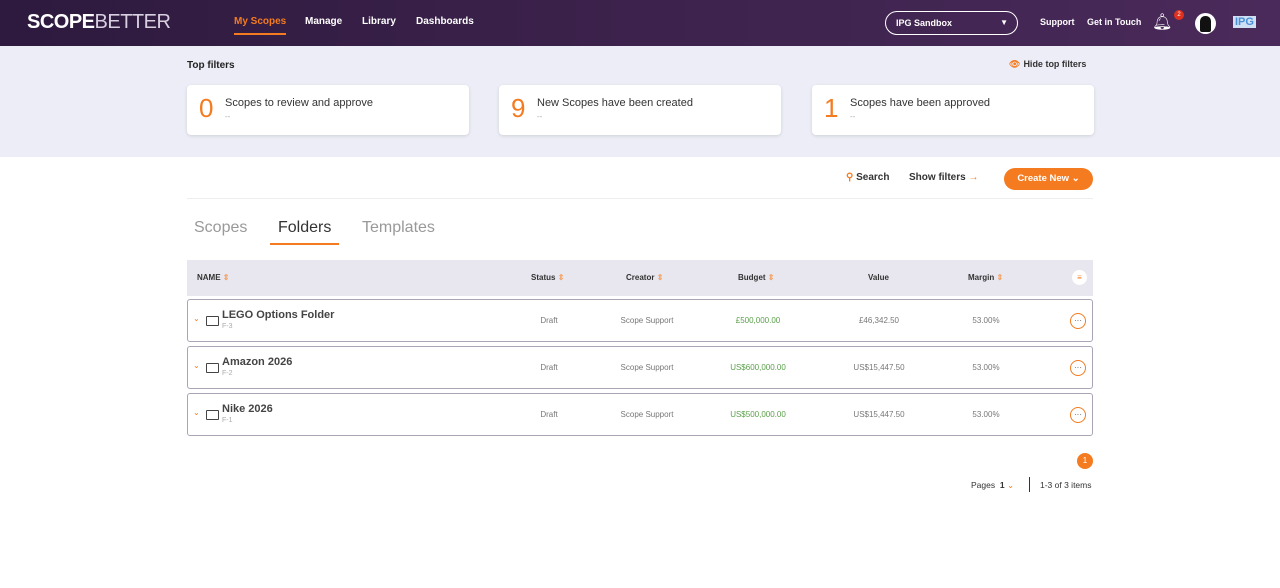  I want to click on budget: £500,000.00, so click(758, 320).